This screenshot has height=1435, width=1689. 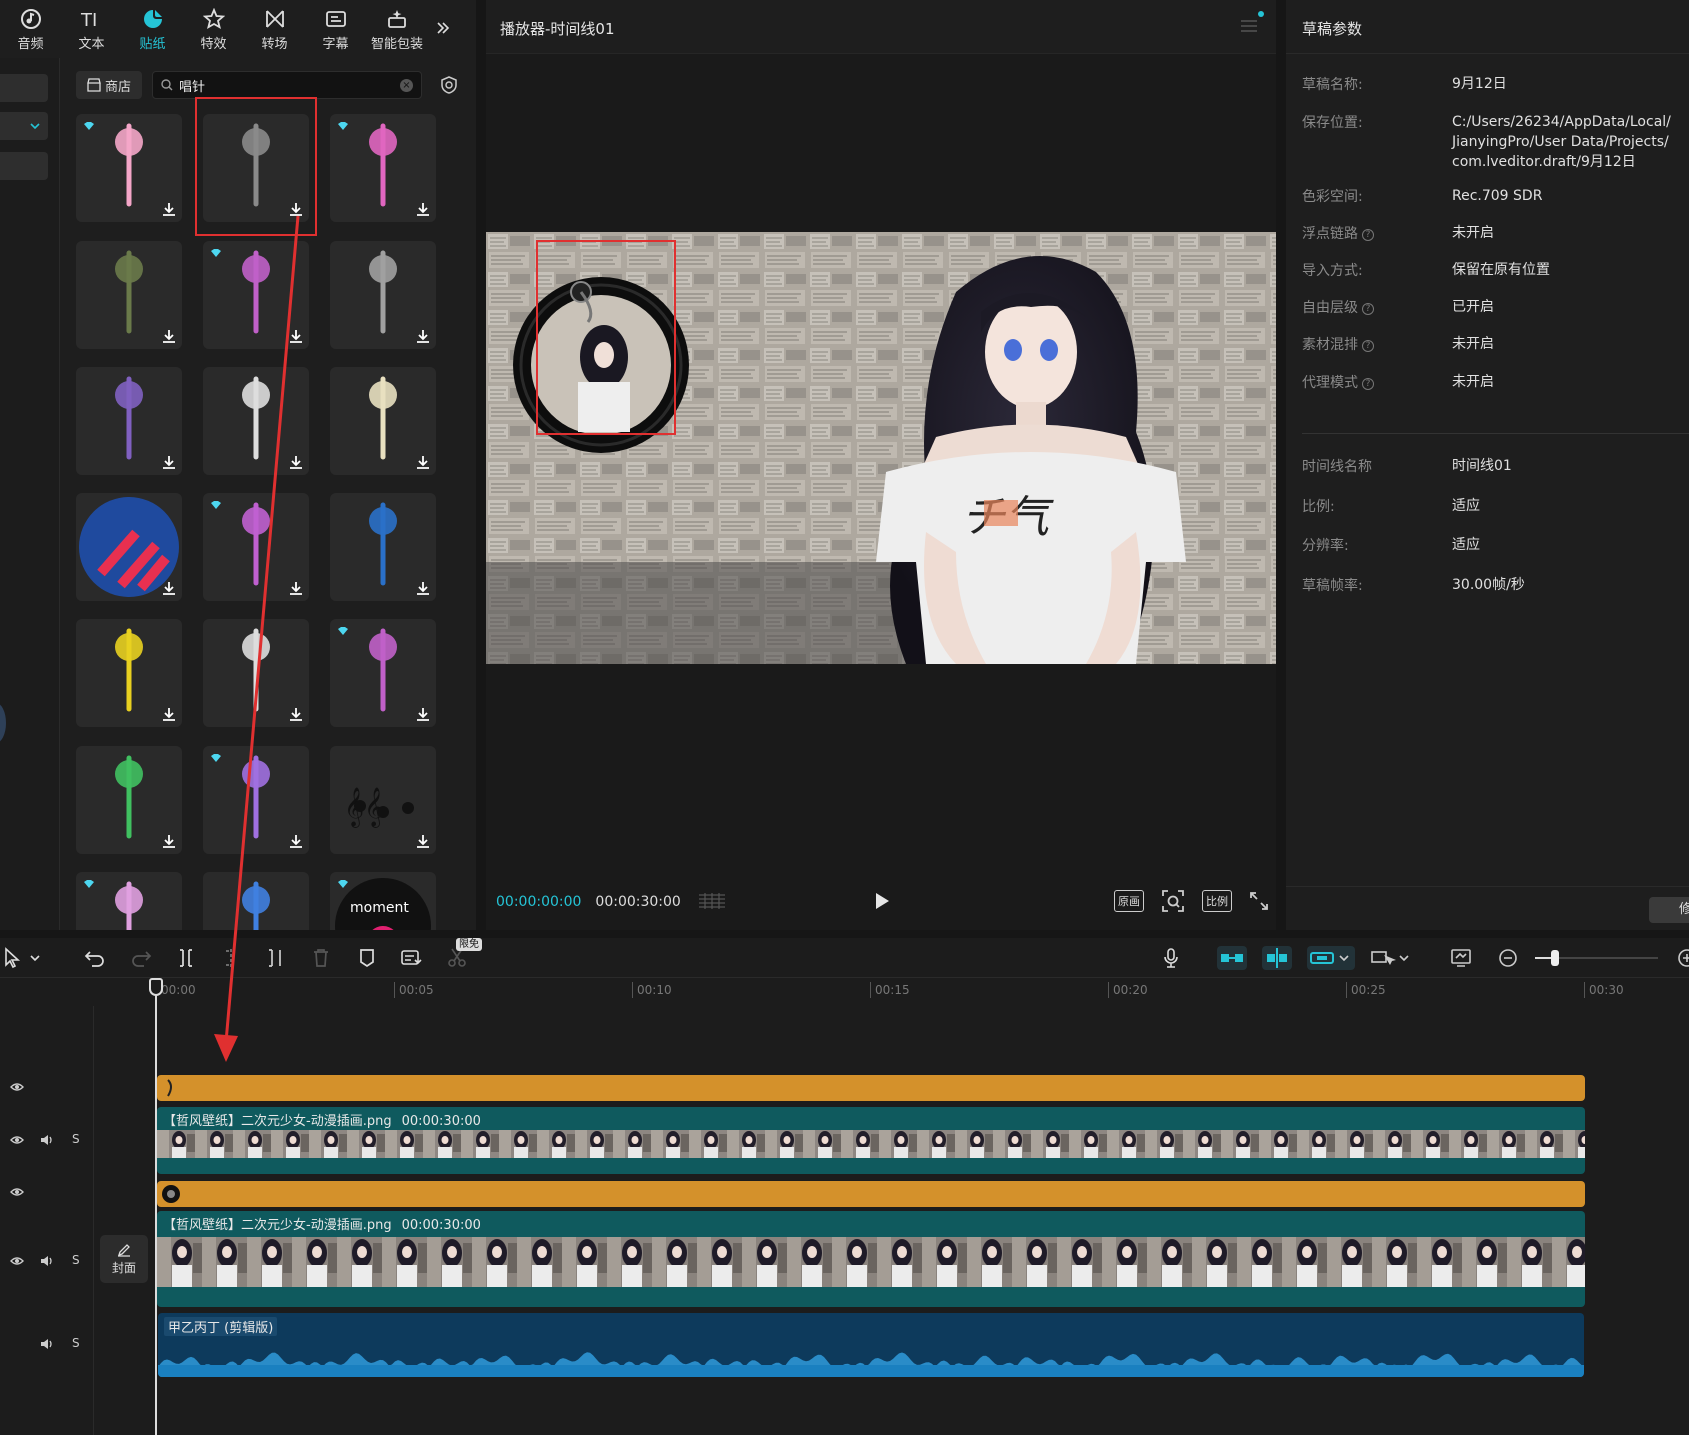 I want to click on tab-effects: 特效, so click(x=213, y=29).